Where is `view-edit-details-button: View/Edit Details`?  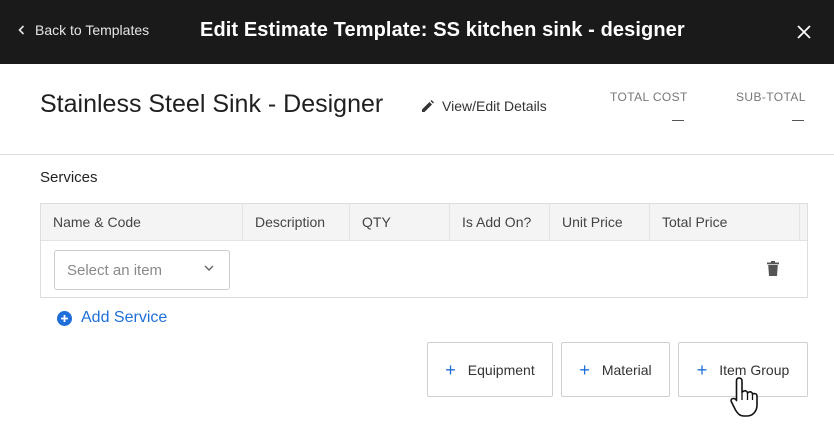 view-edit-details-button: View/Edit Details is located at coordinates (484, 106).